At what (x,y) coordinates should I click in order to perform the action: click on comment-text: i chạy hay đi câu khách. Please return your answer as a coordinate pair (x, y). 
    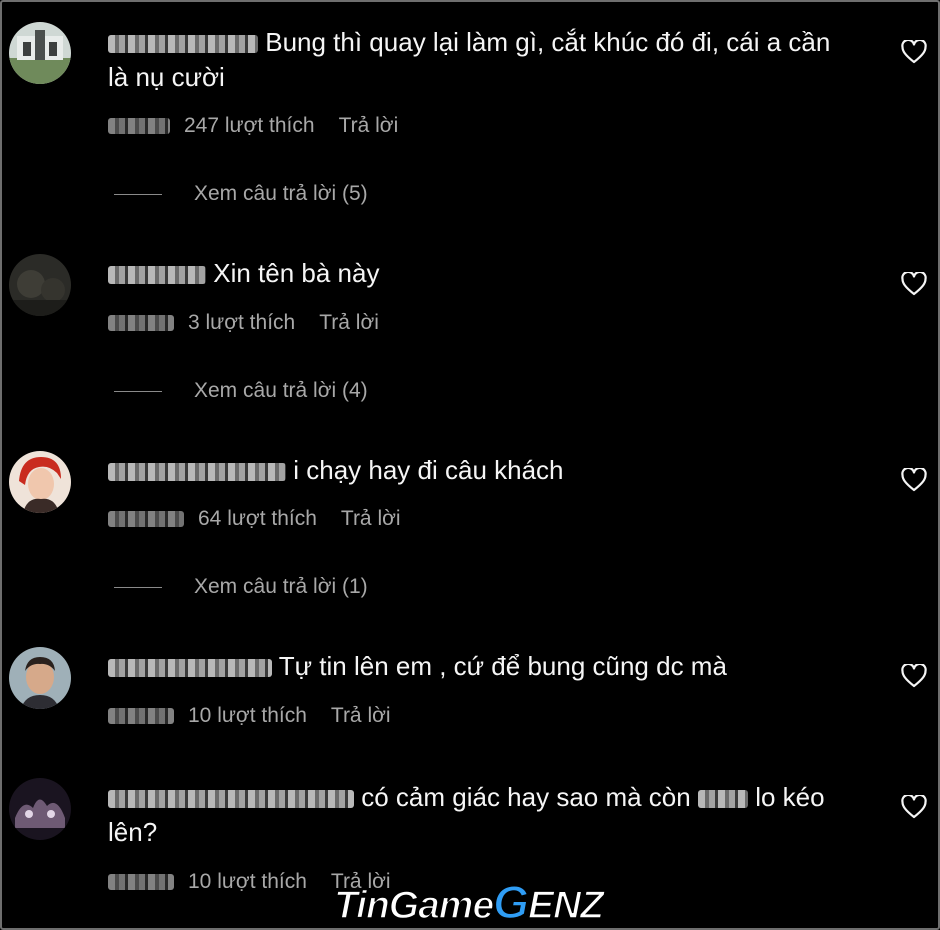
    Looking at the image, I should click on (493, 470).